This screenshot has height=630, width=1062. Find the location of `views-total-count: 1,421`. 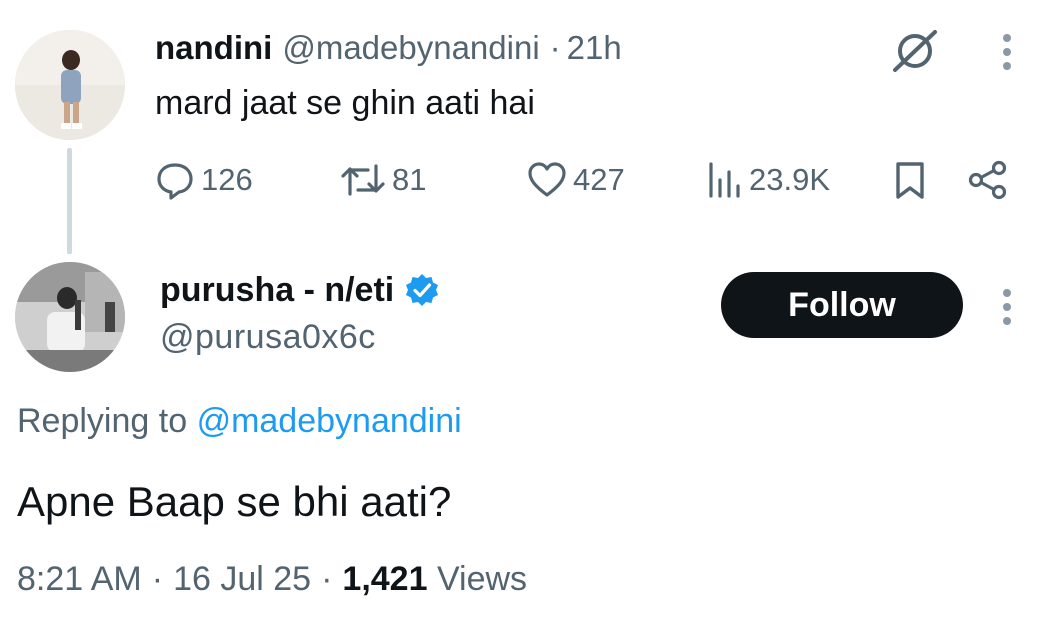

views-total-count: 1,421 is located at coordinates (385, 579).